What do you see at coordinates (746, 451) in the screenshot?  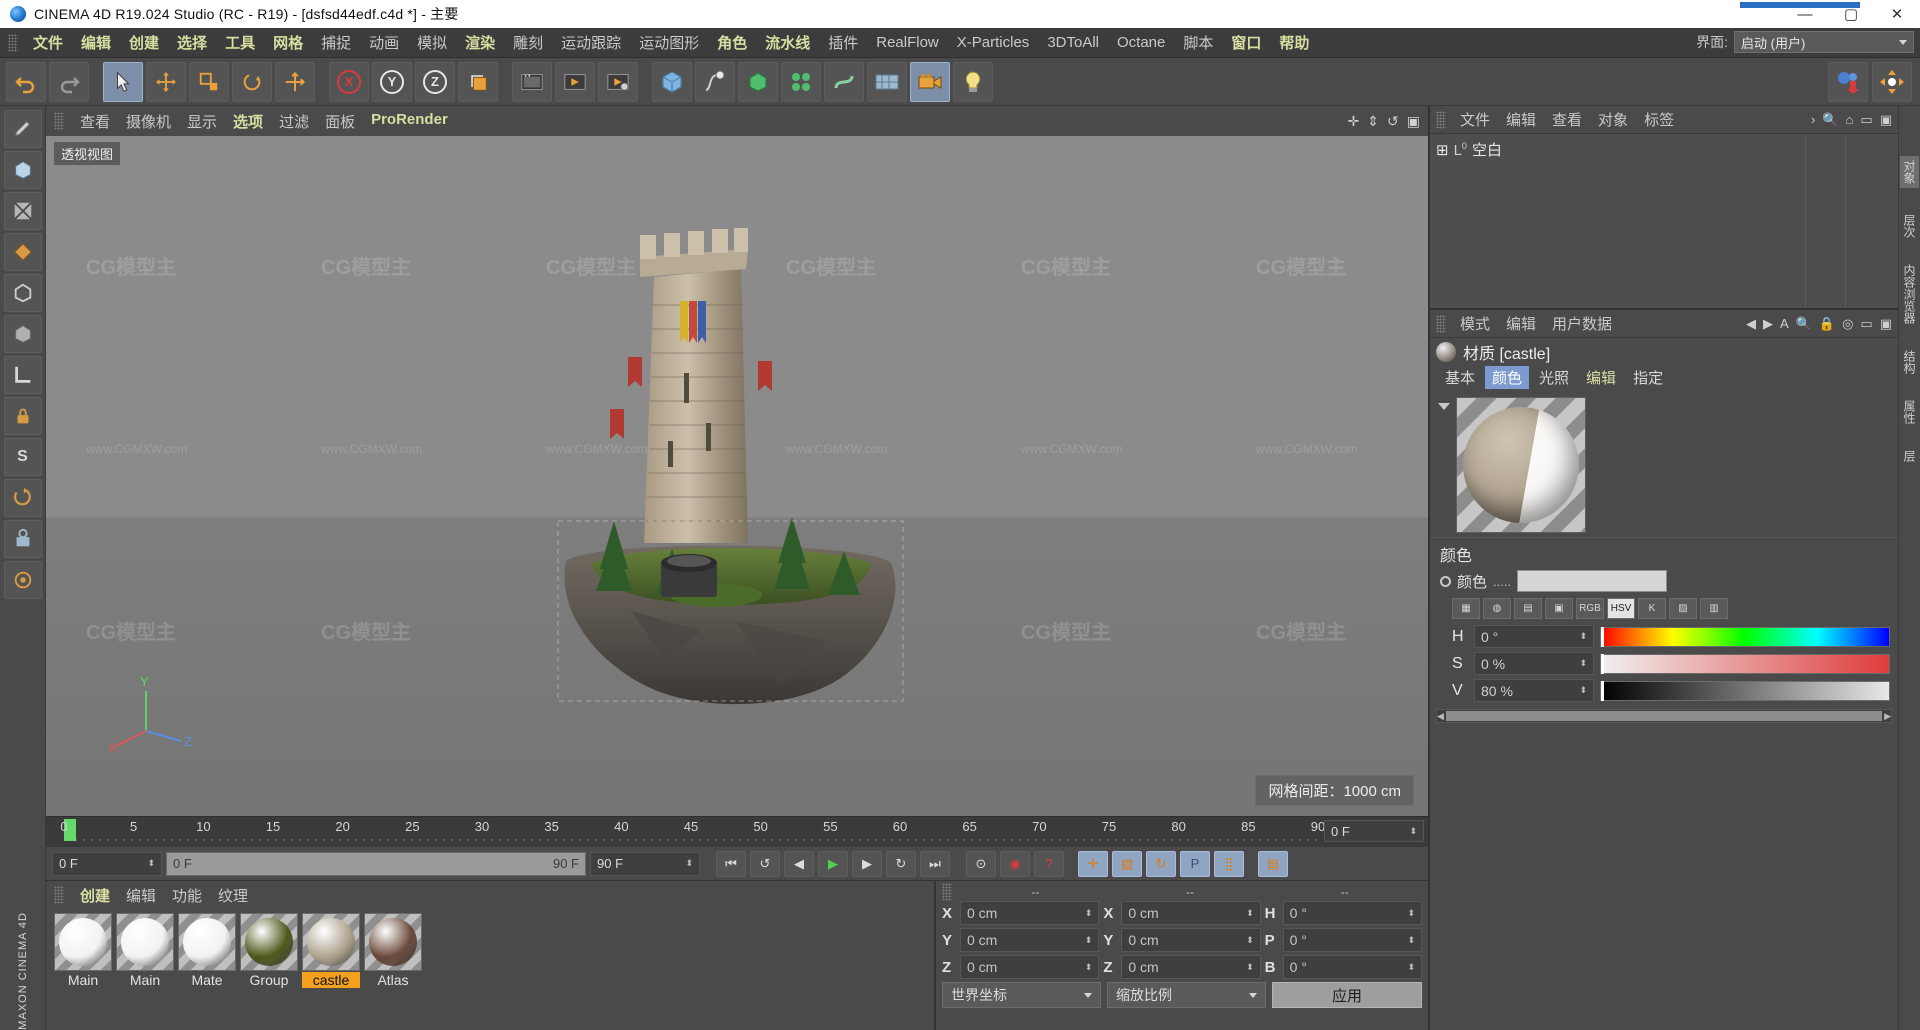 I see `castle-tower-model` at bounding box center [746, 451].